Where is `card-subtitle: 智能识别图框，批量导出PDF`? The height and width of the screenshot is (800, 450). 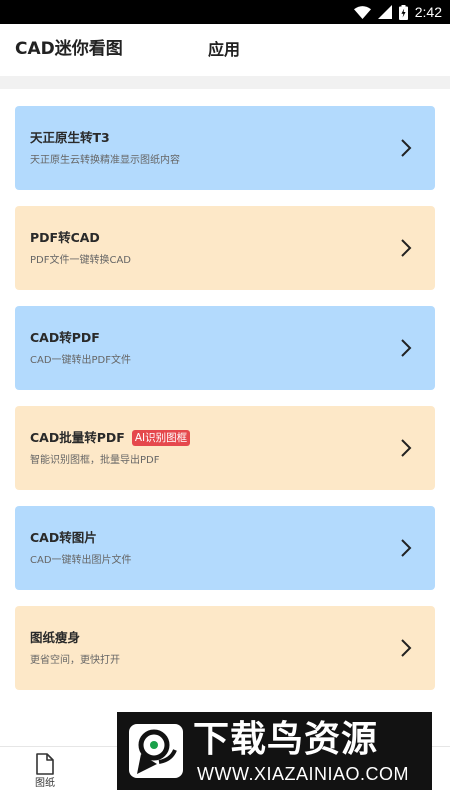 card-subtitle: 智能识别图框，批量导出PDF is located at coordinates (95, 460).